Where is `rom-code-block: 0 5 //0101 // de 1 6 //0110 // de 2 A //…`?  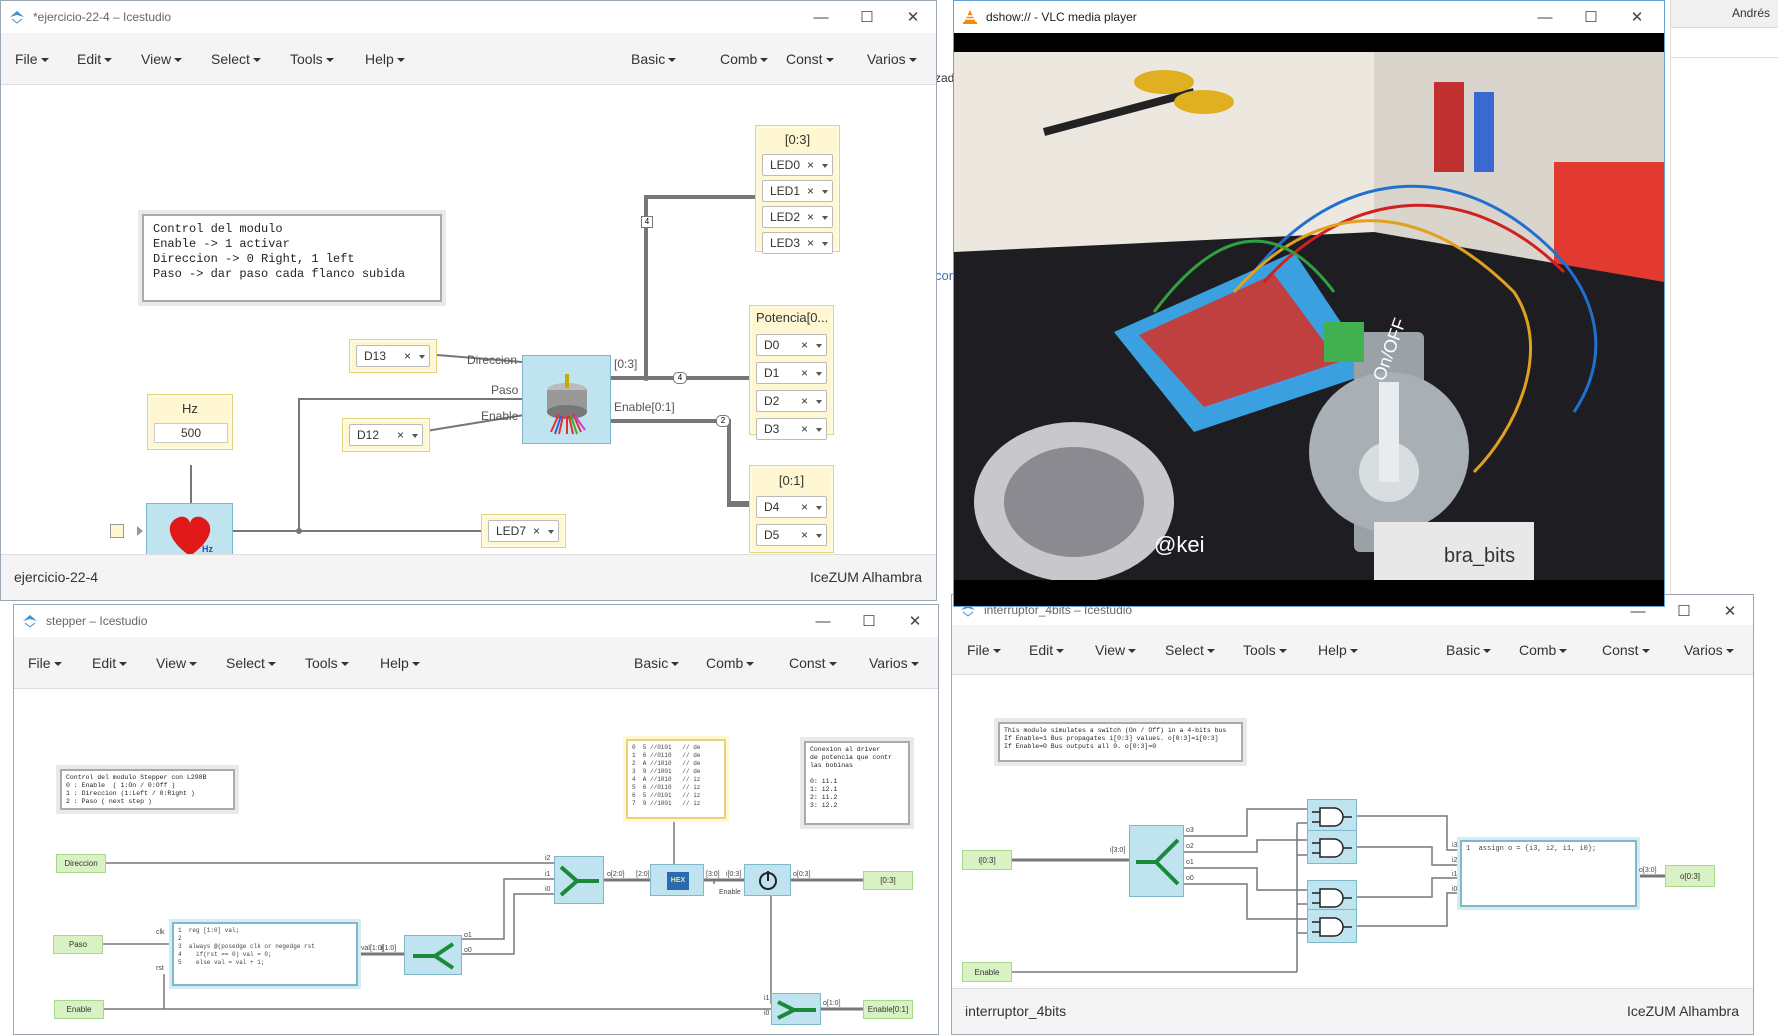 rom-code-block: 0 5 //0101 // de 1 6 //0110 // de 2 A //… is located at coordinates (676, 779).